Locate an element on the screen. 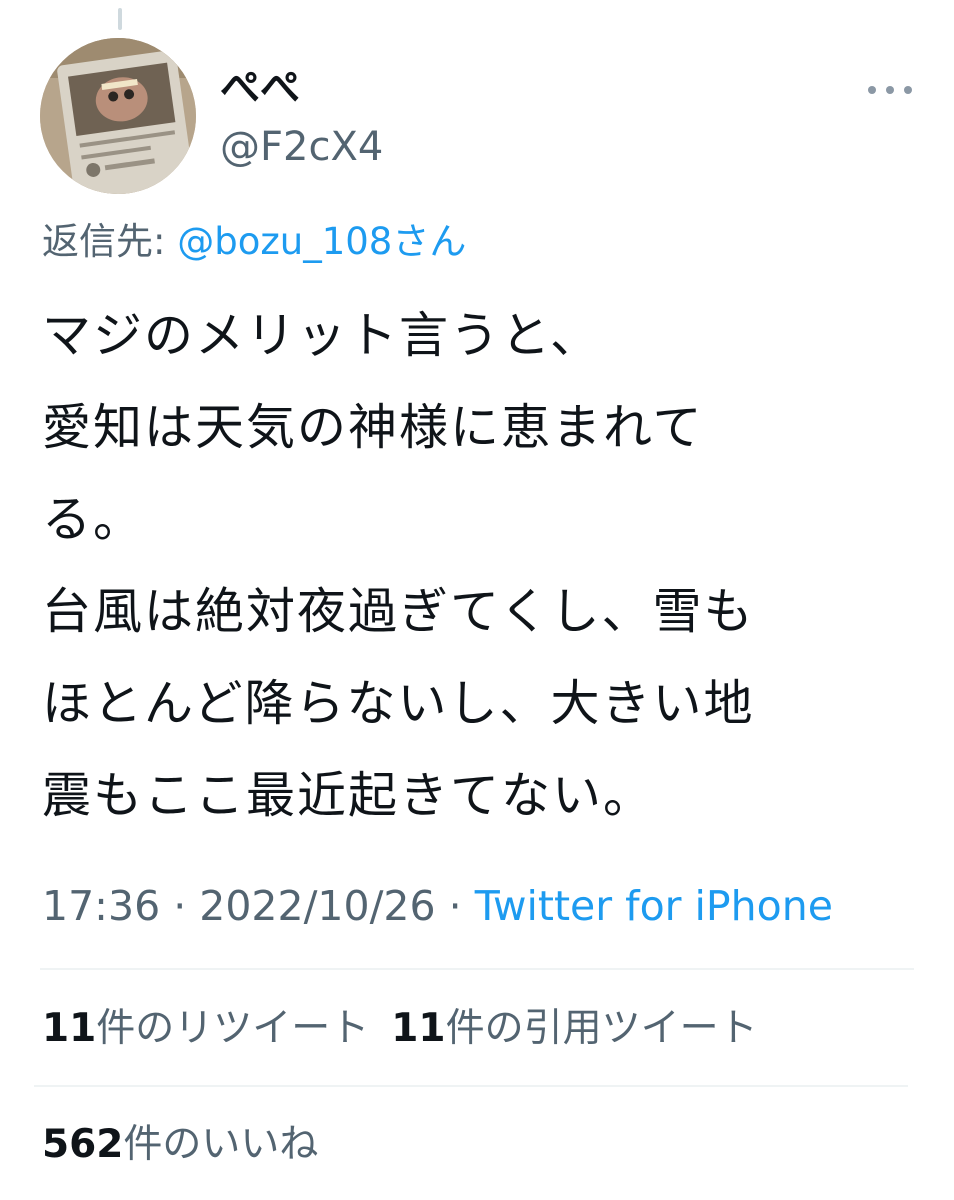 The width and height of the screenshot is (954, 1200). reply-to-mention-link: @bozu_108さん is located at coordinates (321, 241).